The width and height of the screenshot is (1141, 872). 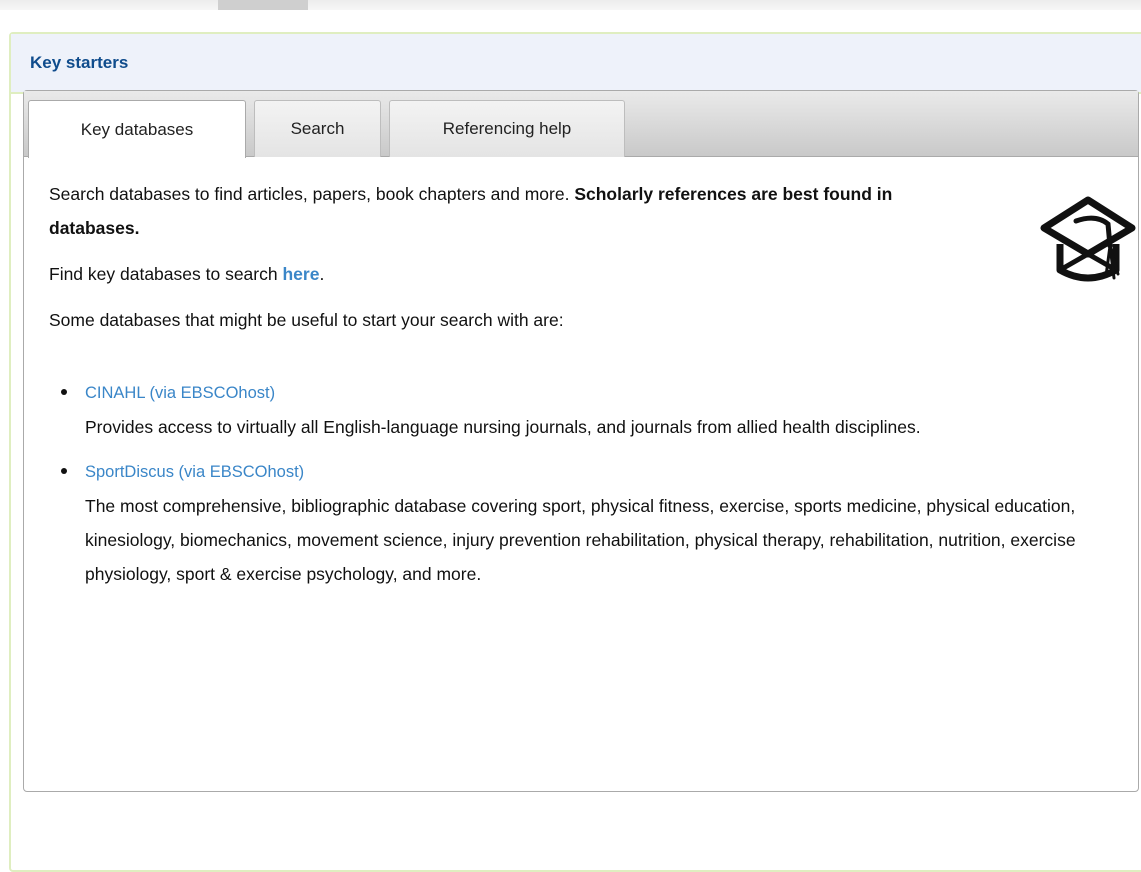 I want to click on graduation-cap-icon, so click(x=1088, y=239).